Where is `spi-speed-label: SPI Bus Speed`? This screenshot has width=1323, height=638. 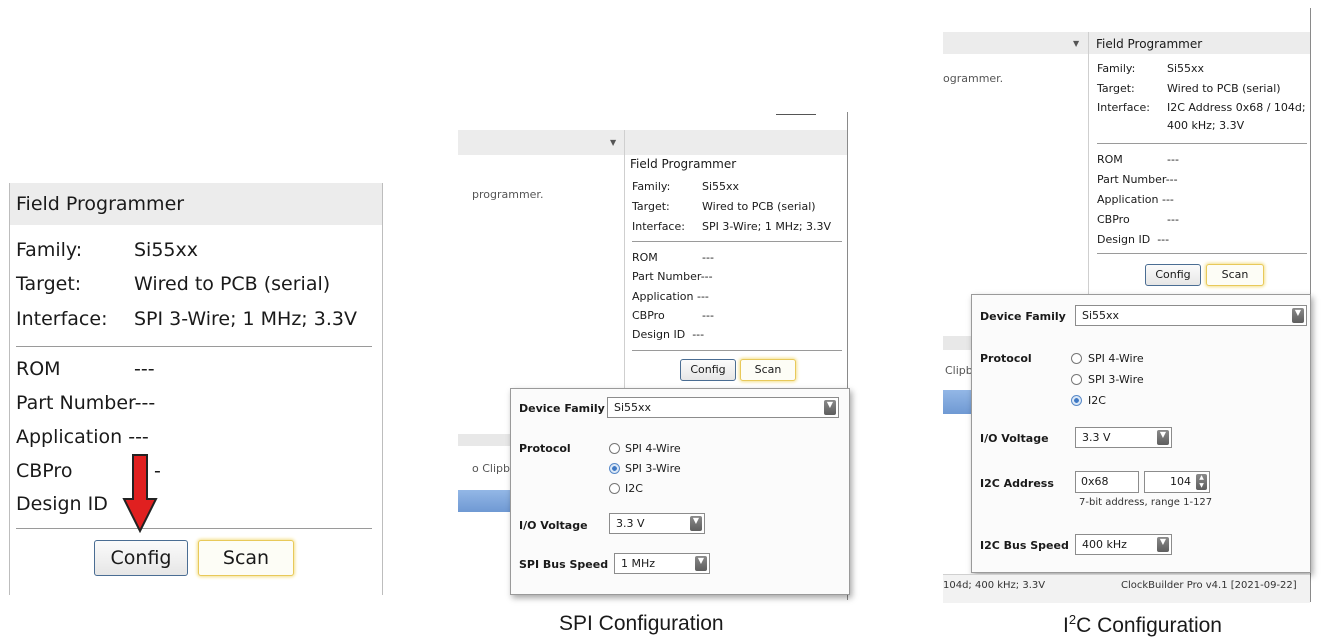
spi-speed-label: SPI Bus Speed is located at coordinates (564, 564).